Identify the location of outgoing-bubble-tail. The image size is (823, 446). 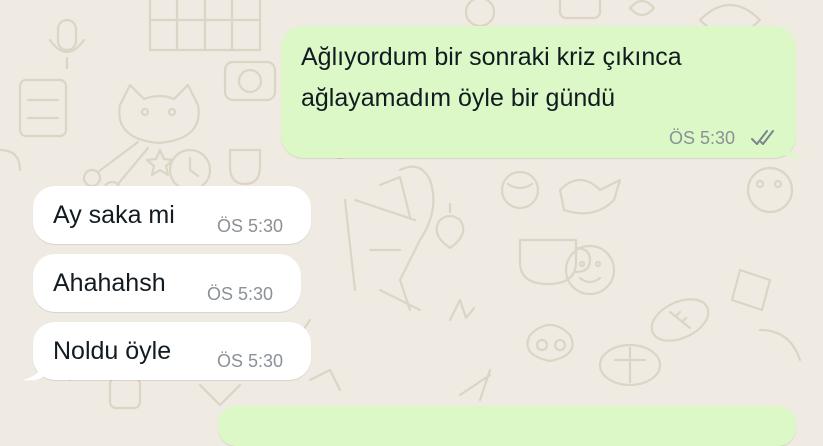
(794, 147).